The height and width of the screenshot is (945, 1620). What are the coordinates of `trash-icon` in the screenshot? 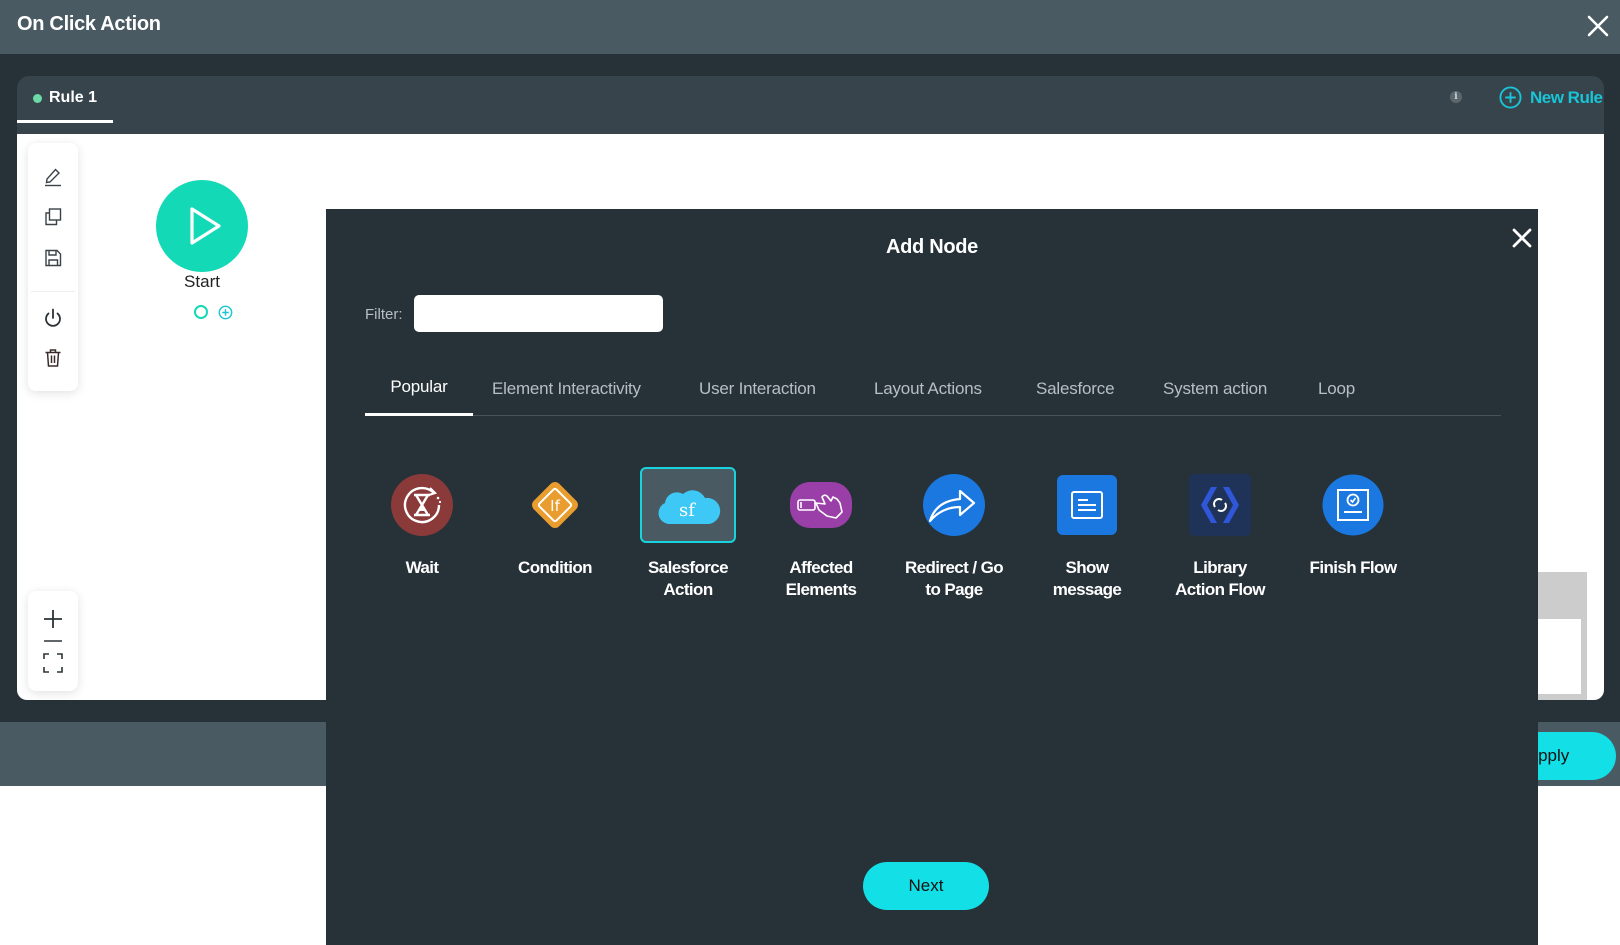 It's located at (53, 358).